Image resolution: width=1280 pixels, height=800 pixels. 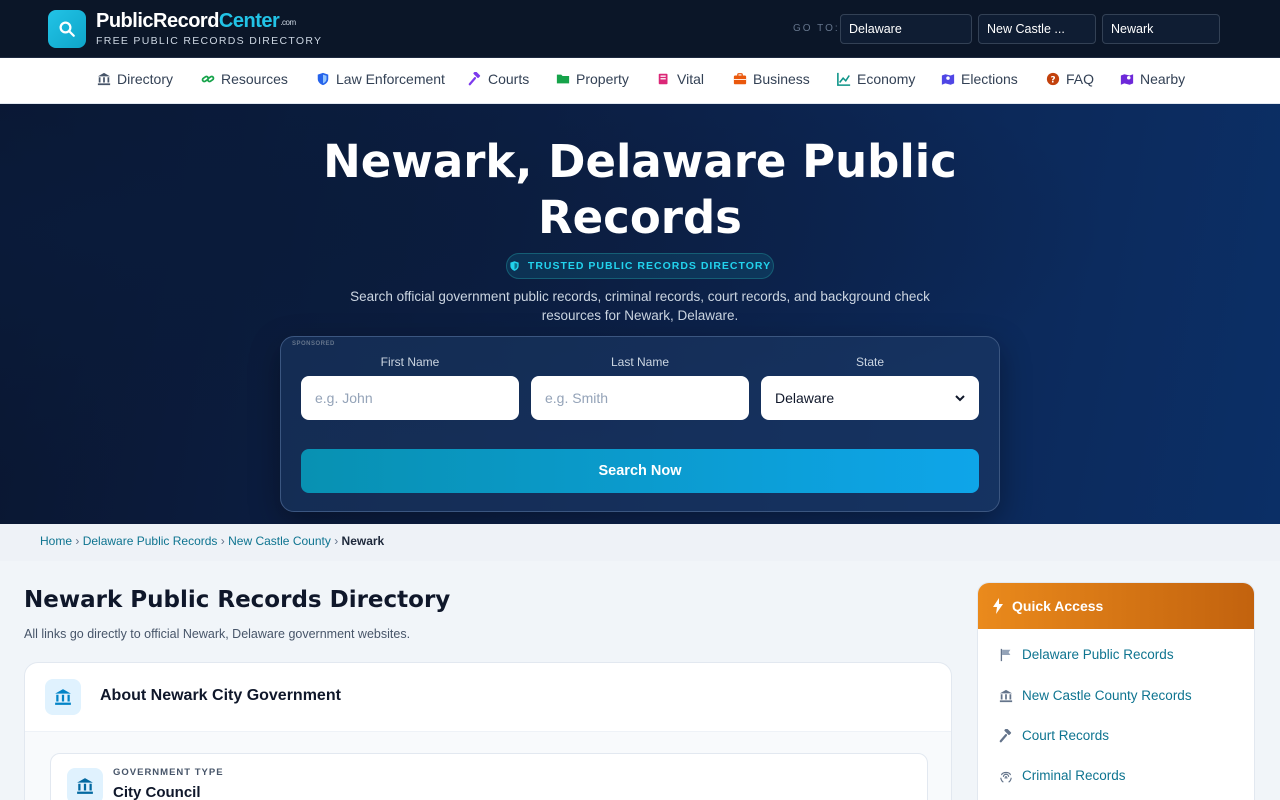 What do you see at coordinates (1058, 606) in the screenshot?
I see `quick-access-title: Quick Access` at bounding box center [1058, 606].